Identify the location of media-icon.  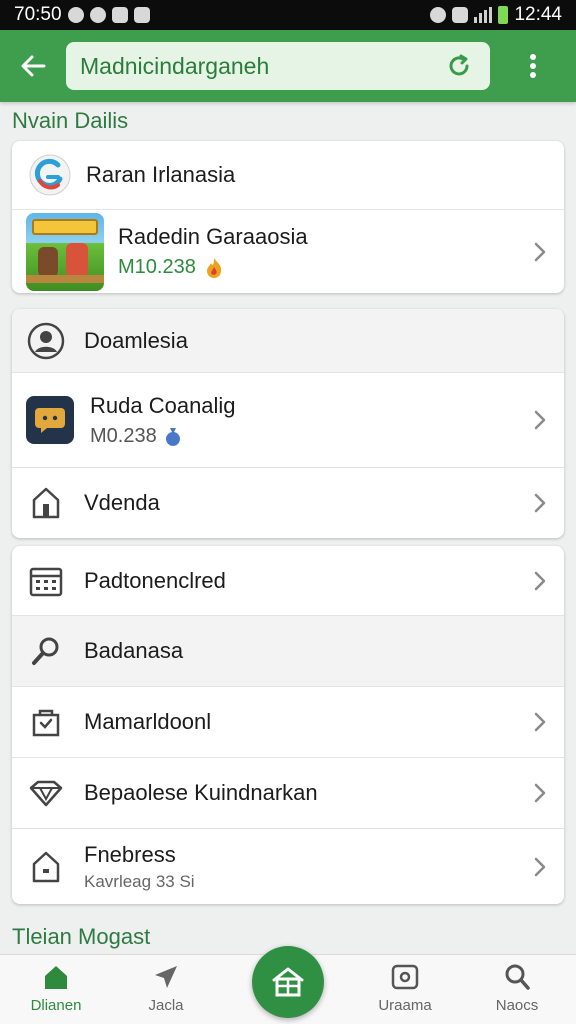
(405, 977).